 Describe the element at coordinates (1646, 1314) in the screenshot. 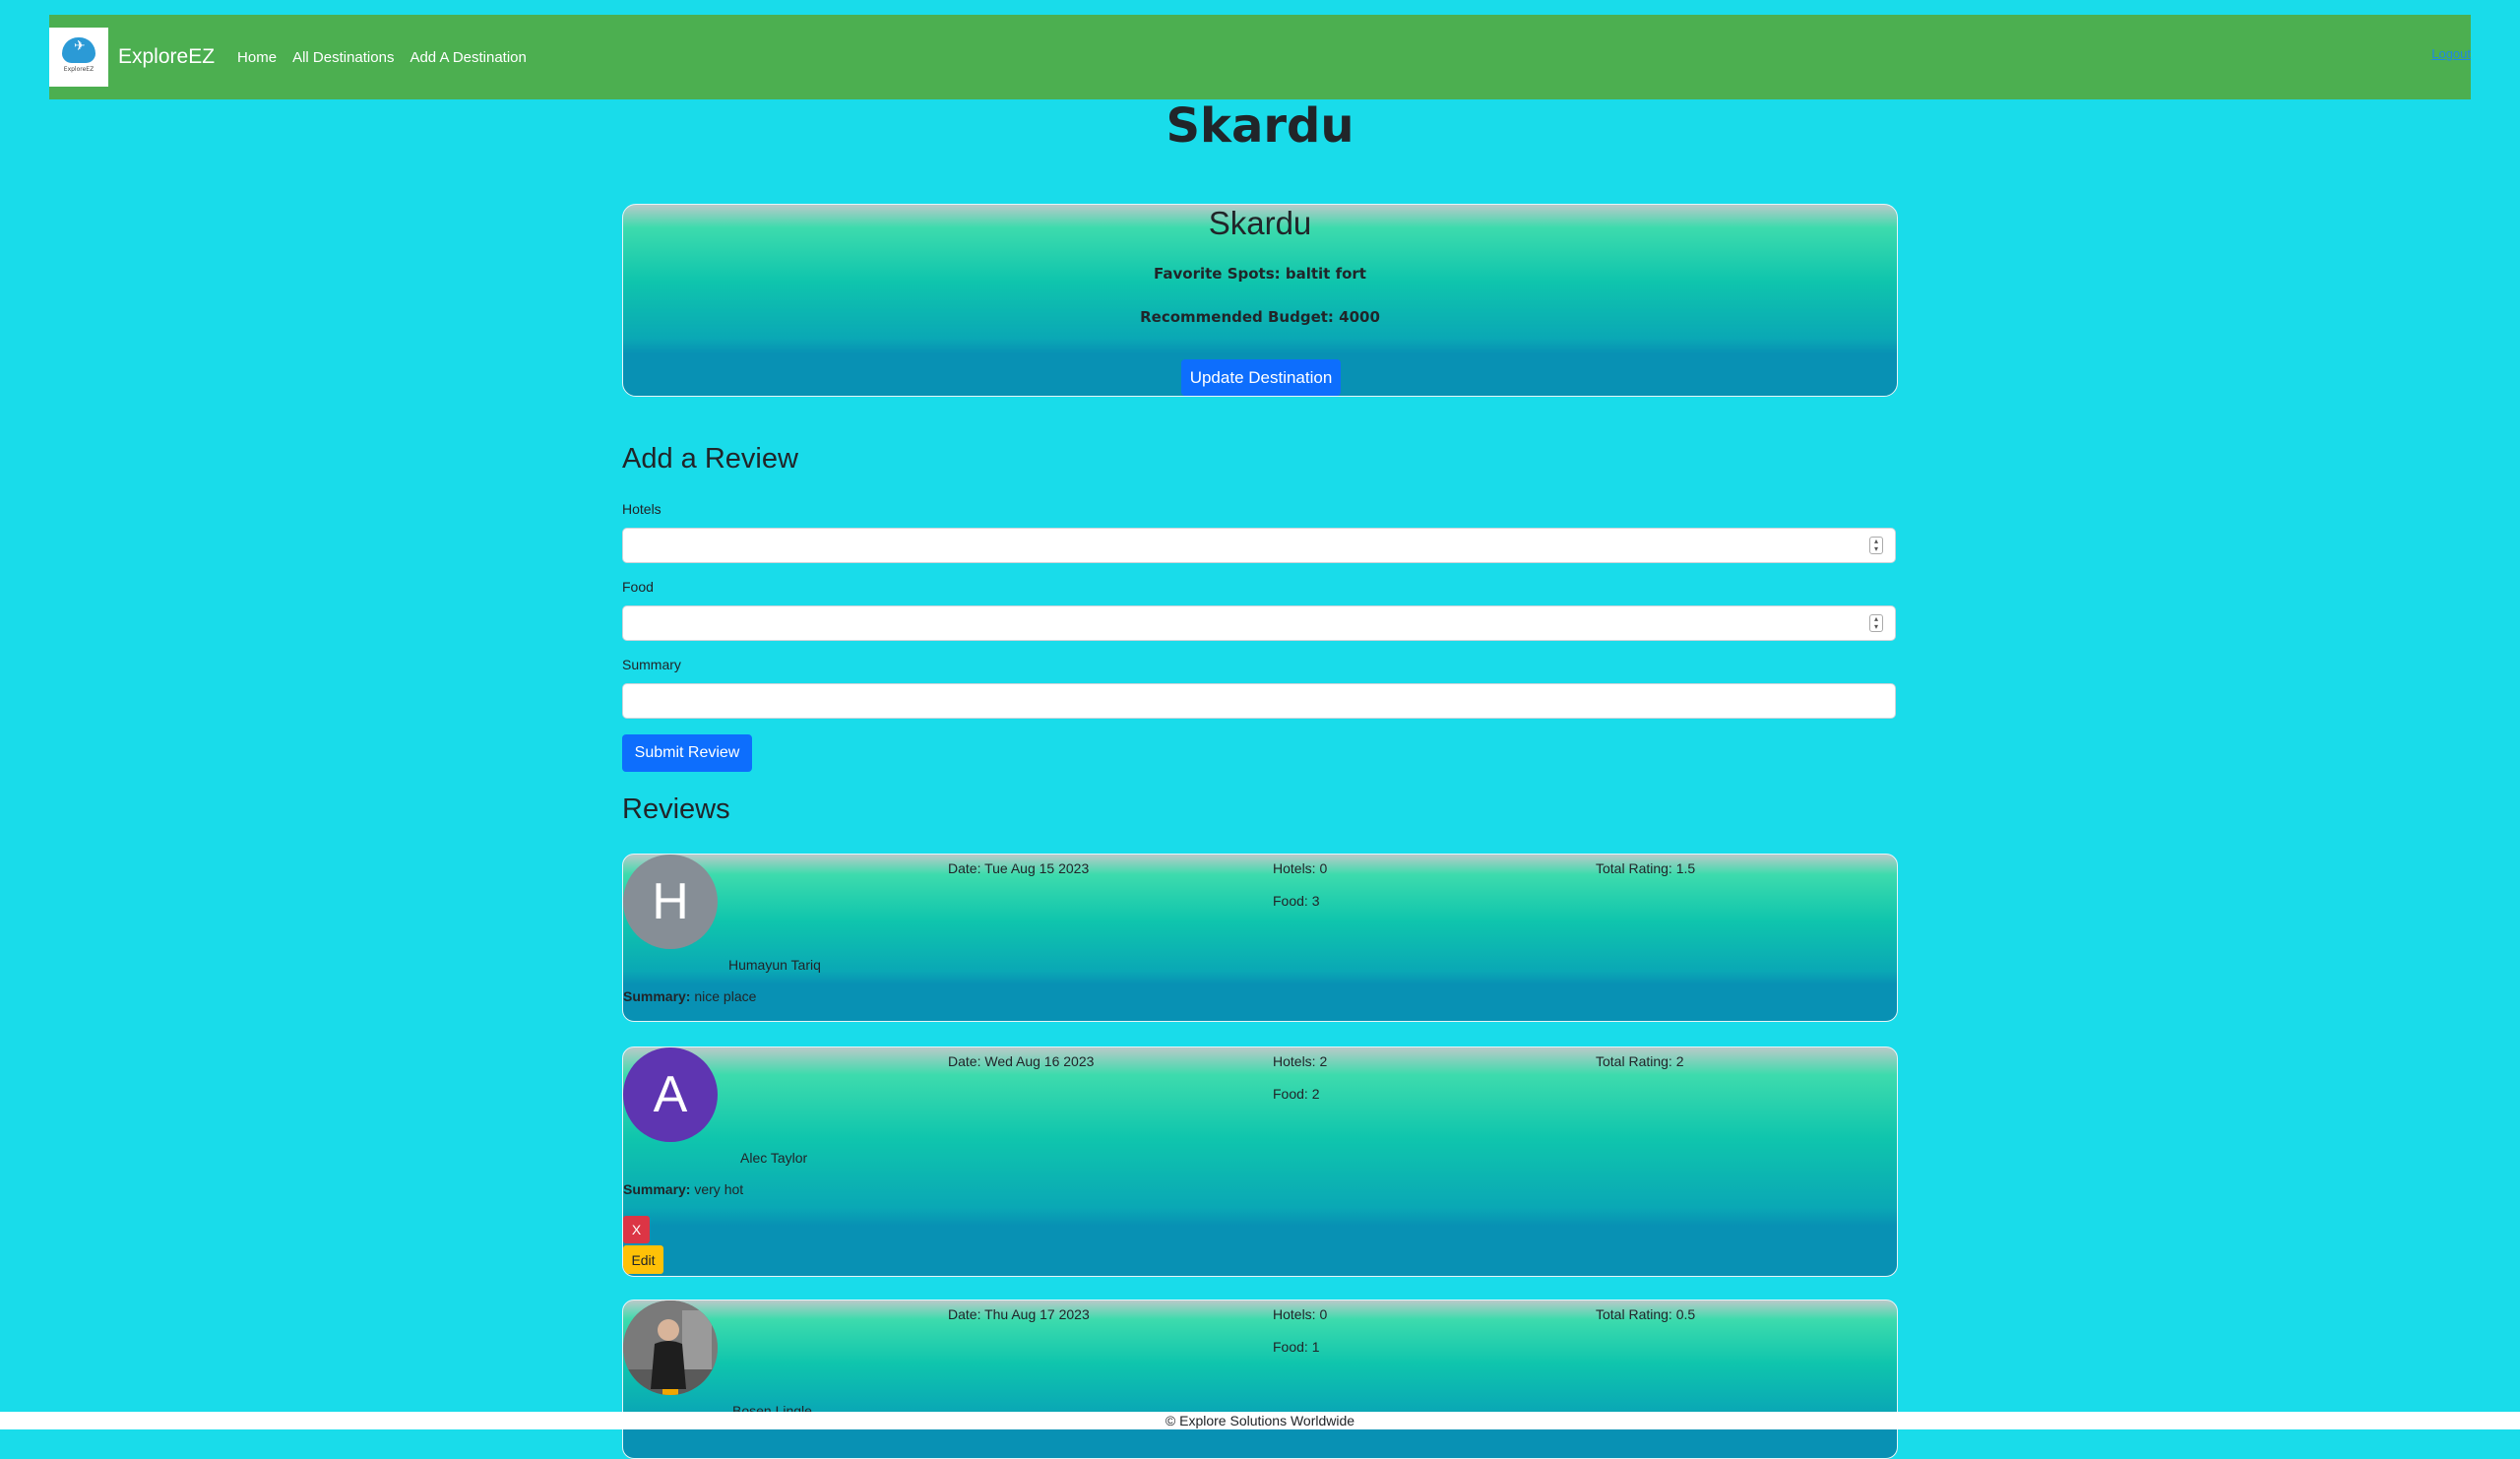

I see `review-total-rating: Total Rating: 0.5` at that location.